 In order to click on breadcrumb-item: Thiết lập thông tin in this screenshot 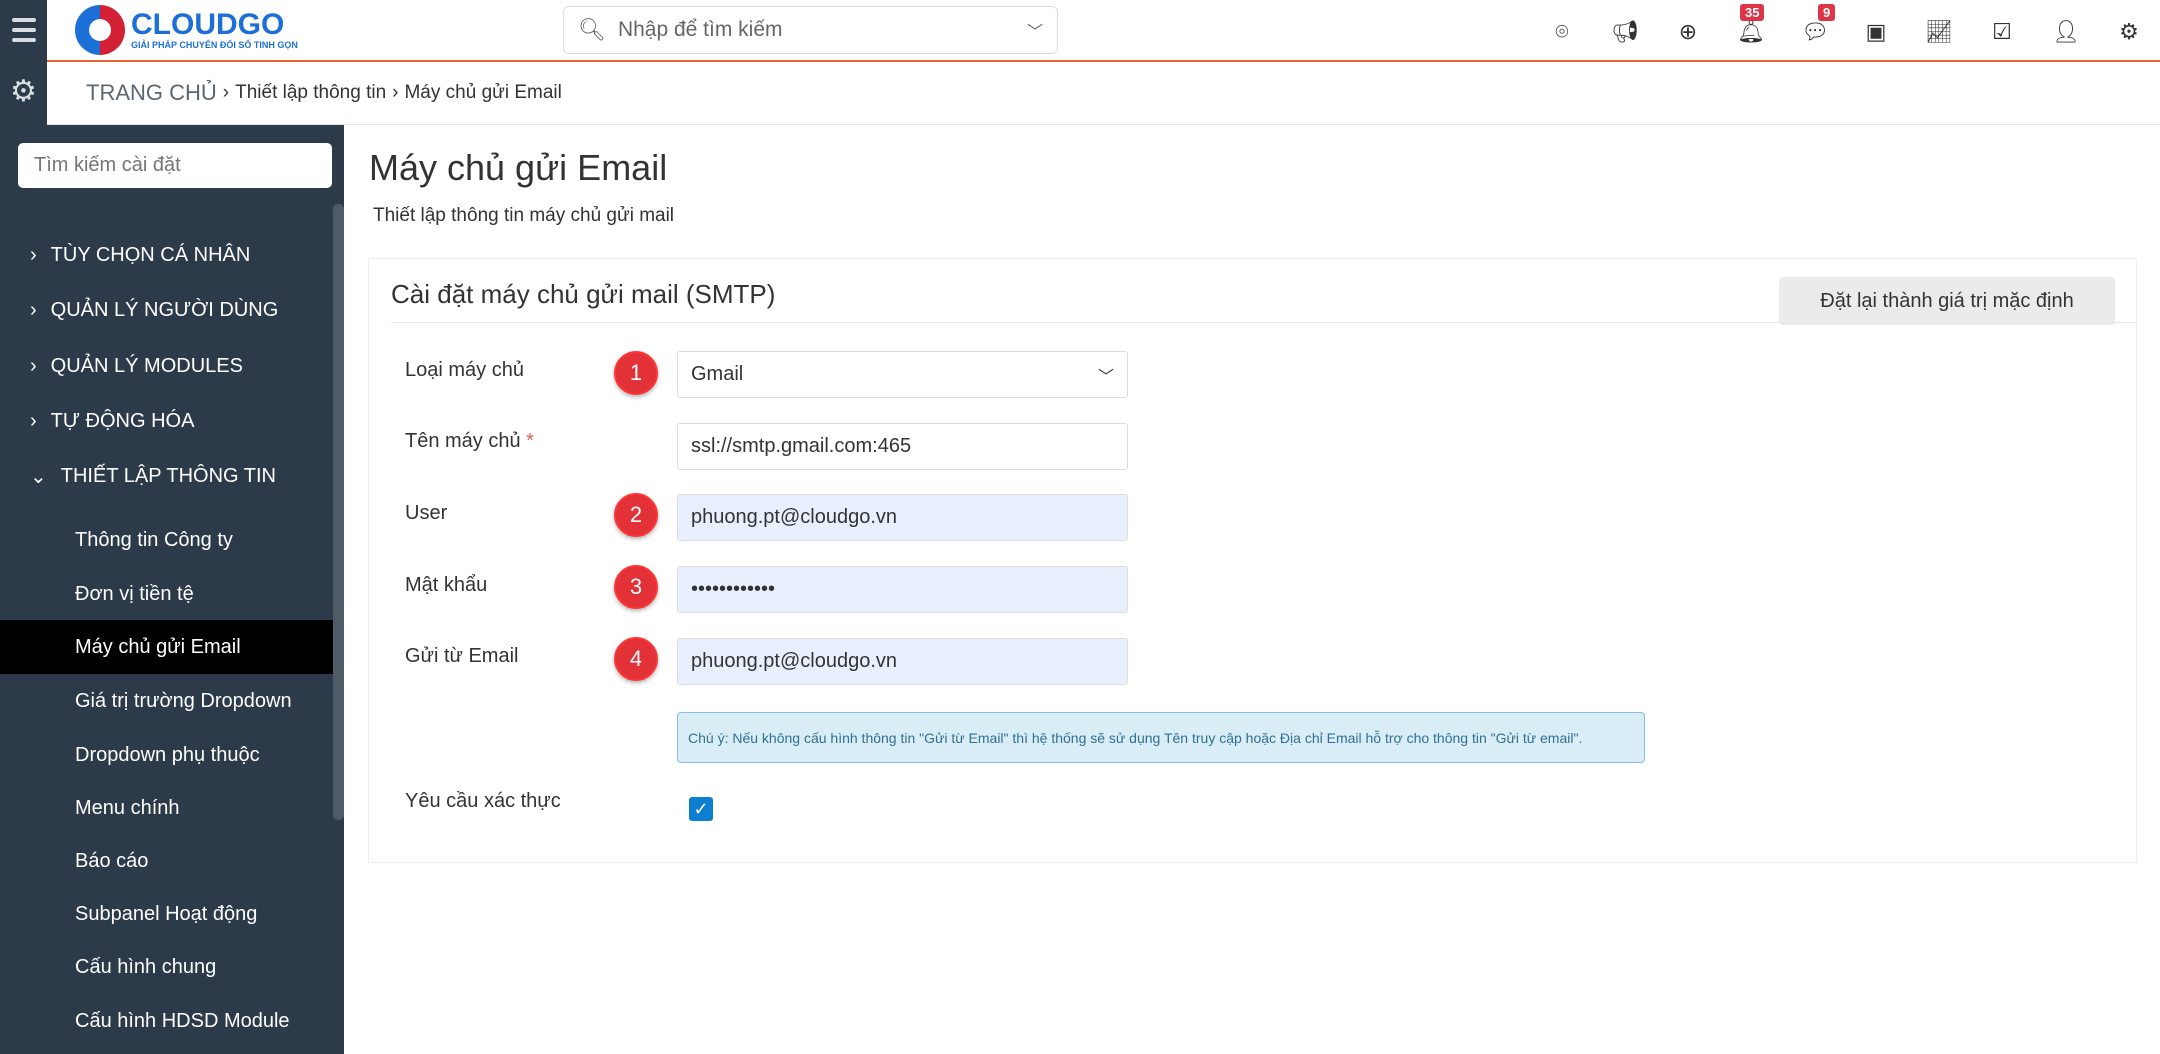, I will do `click(310, 93)`.